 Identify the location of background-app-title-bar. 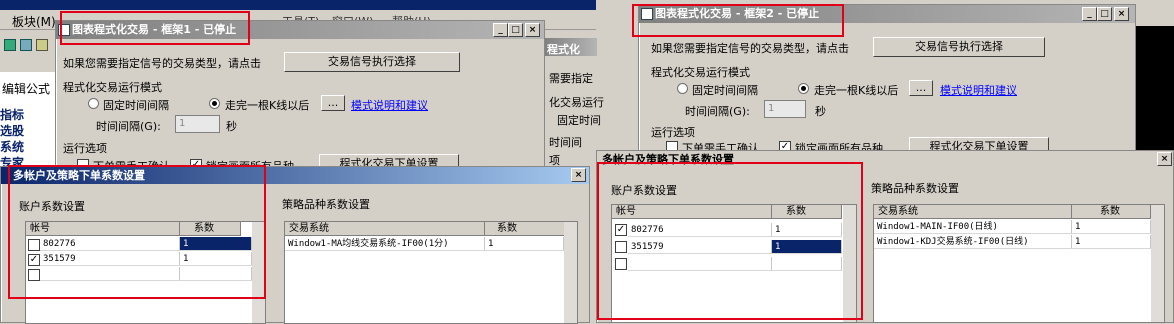
(298, 5).